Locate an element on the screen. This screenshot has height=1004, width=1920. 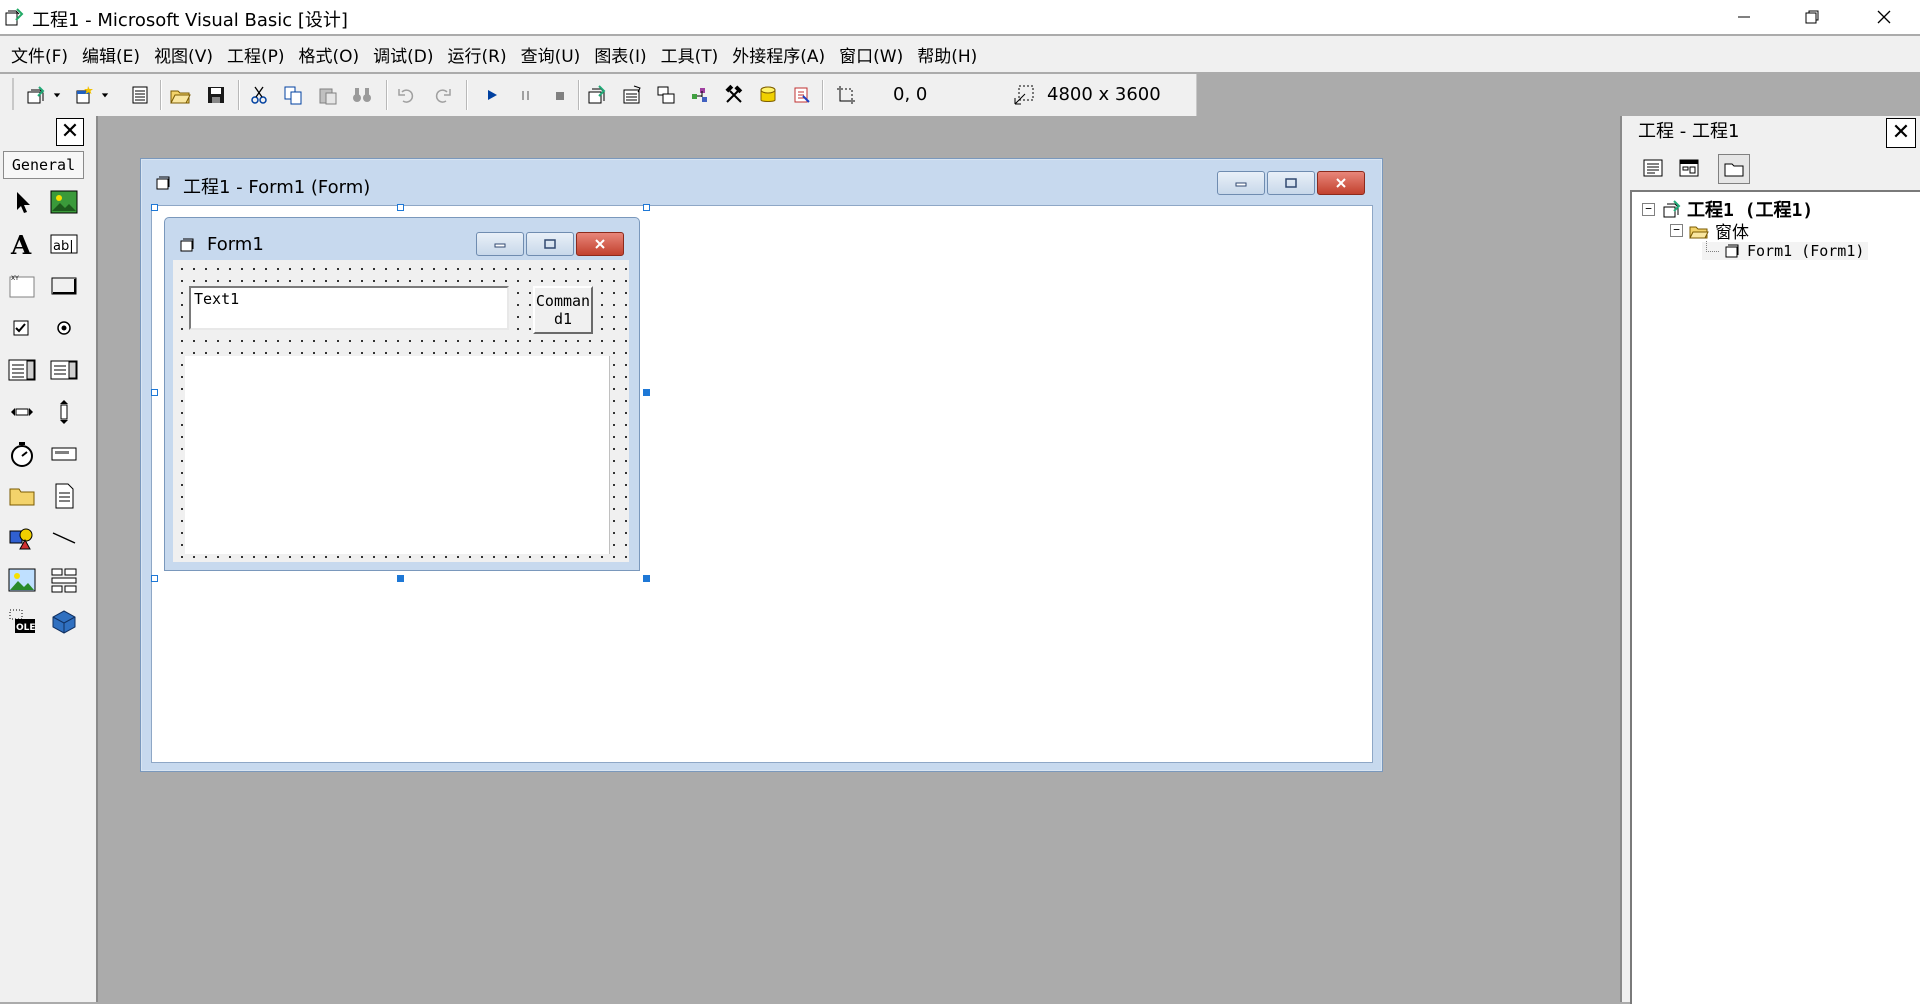
start-button is located at coordinates (492, 95).